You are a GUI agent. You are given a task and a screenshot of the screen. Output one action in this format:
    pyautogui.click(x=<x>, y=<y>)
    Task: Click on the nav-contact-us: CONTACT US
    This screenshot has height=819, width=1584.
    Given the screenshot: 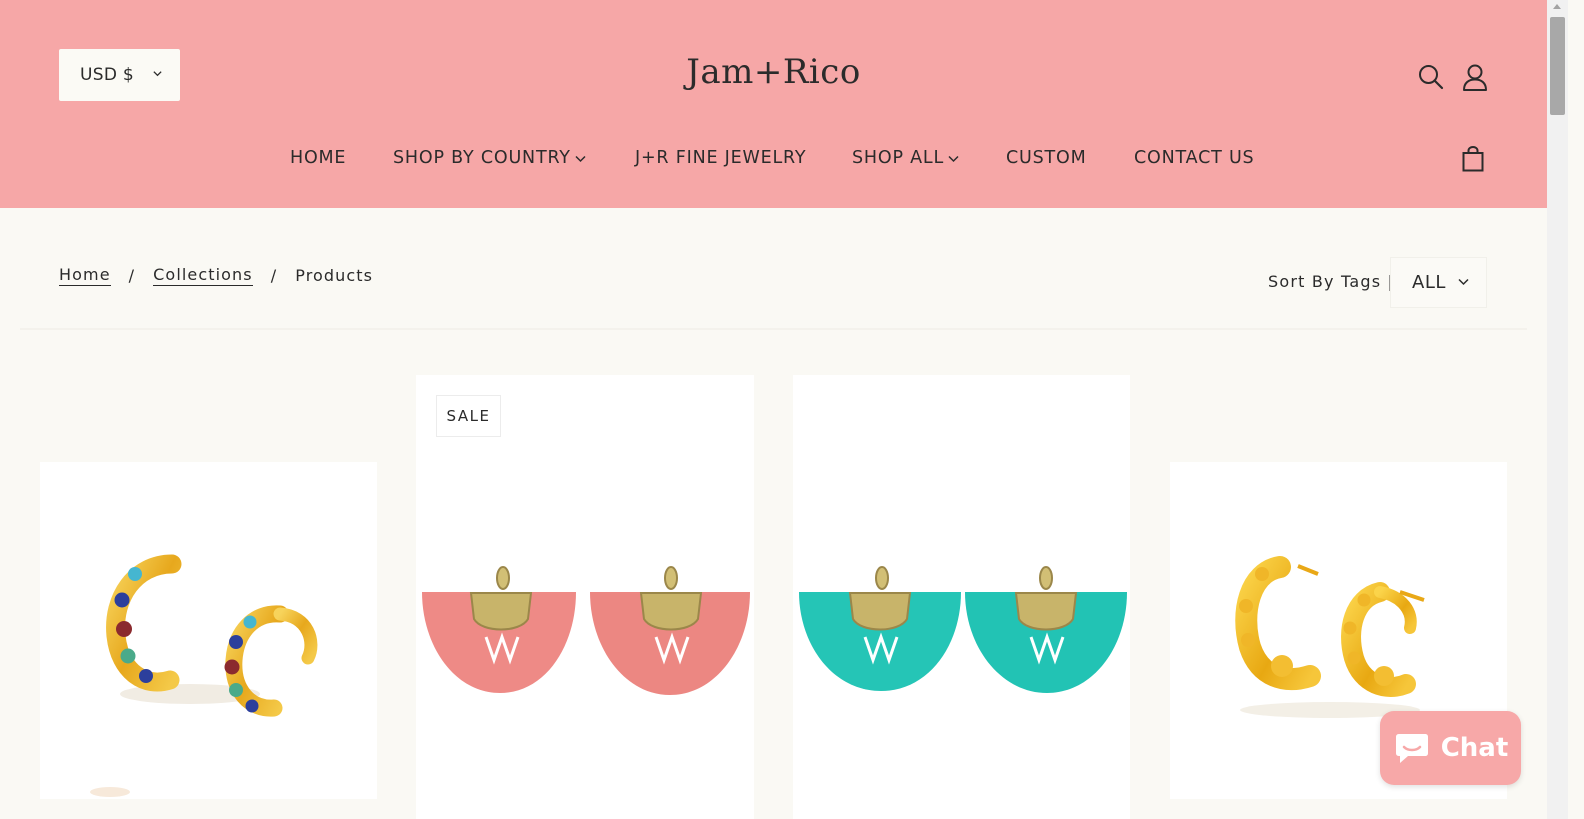 What is the action you would take?
    pyautogui.click(x=1194, y=158)
    